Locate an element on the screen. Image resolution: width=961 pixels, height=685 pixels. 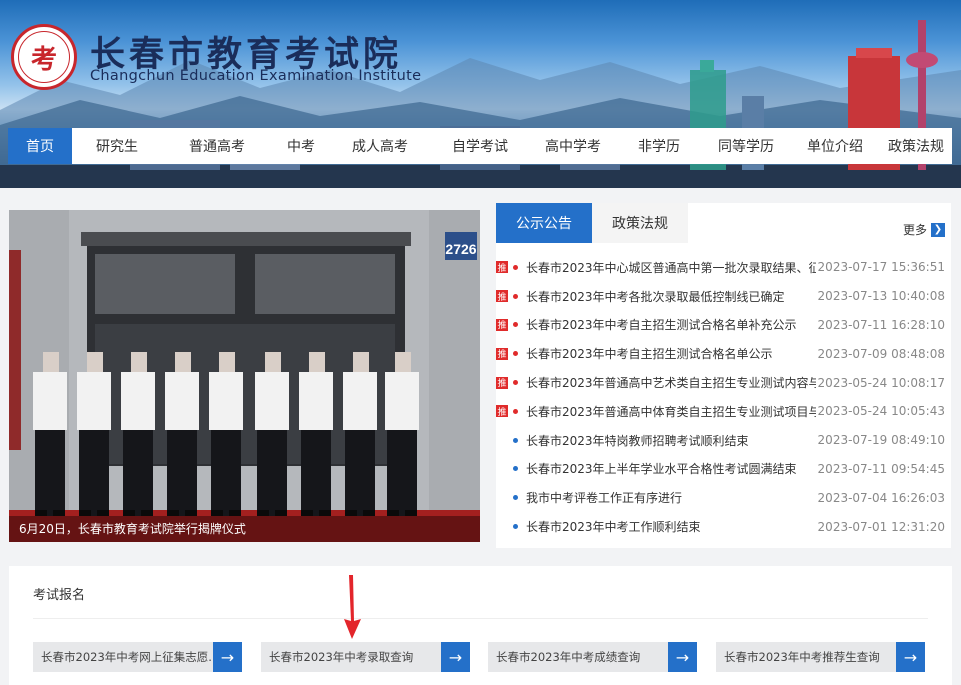
news-date: 2023-07-13 10:40:08 is located at coordinates (881, 296).